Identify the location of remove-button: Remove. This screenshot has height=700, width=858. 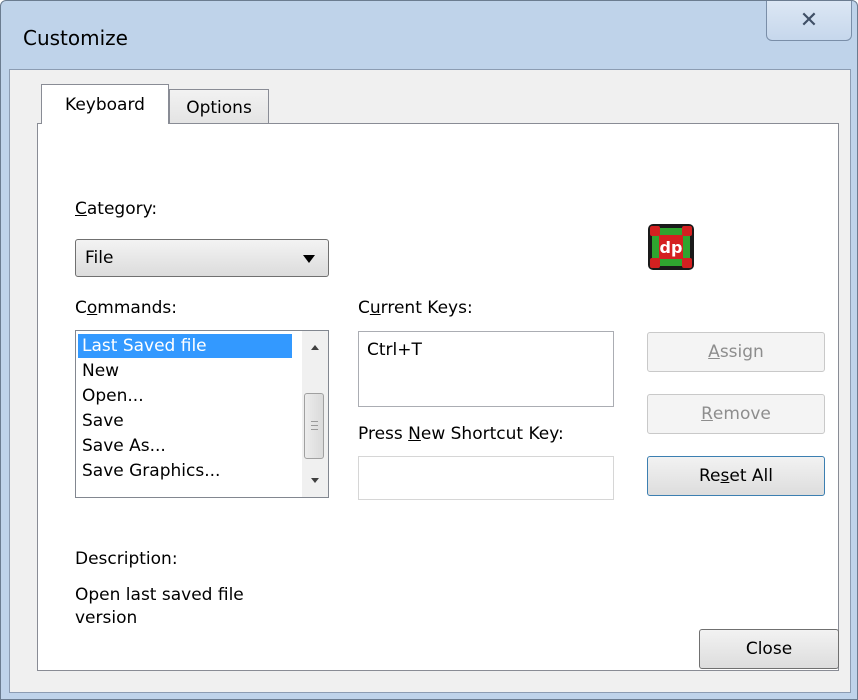
(736, 414).